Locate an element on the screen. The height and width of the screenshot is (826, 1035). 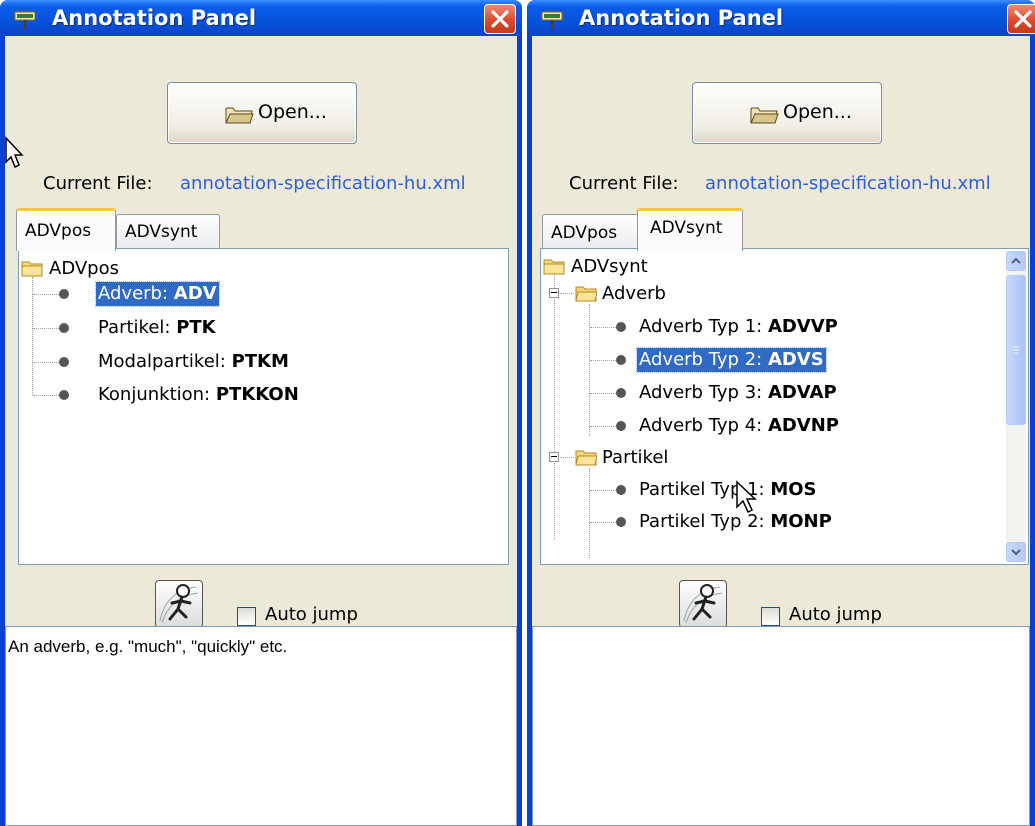
description-text: An adverb, e.g. "much", "quickly" etc. is located at coordinates (148, 646).